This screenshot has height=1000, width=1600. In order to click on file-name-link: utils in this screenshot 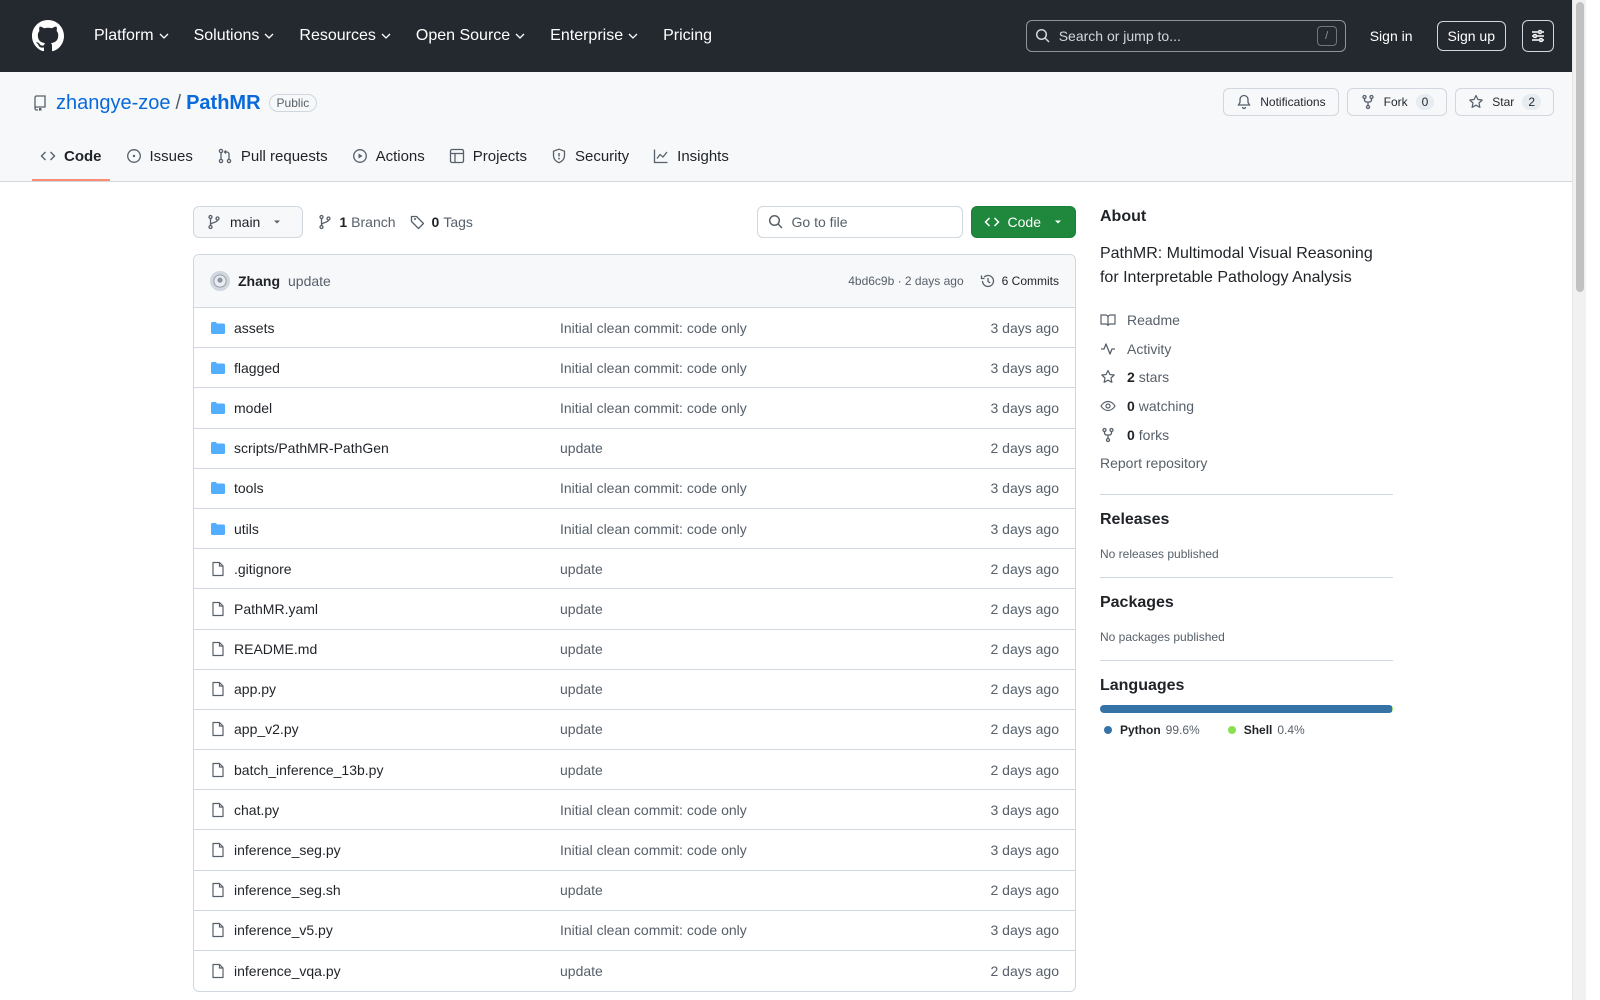, I will do `click(397, 529)`.